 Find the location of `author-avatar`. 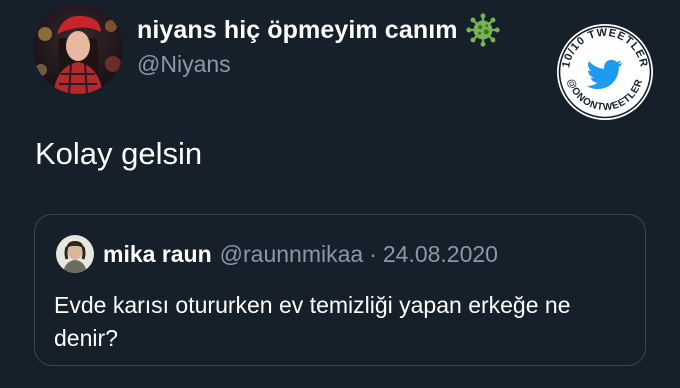

author-avatar is located at coordinates (78, 49).